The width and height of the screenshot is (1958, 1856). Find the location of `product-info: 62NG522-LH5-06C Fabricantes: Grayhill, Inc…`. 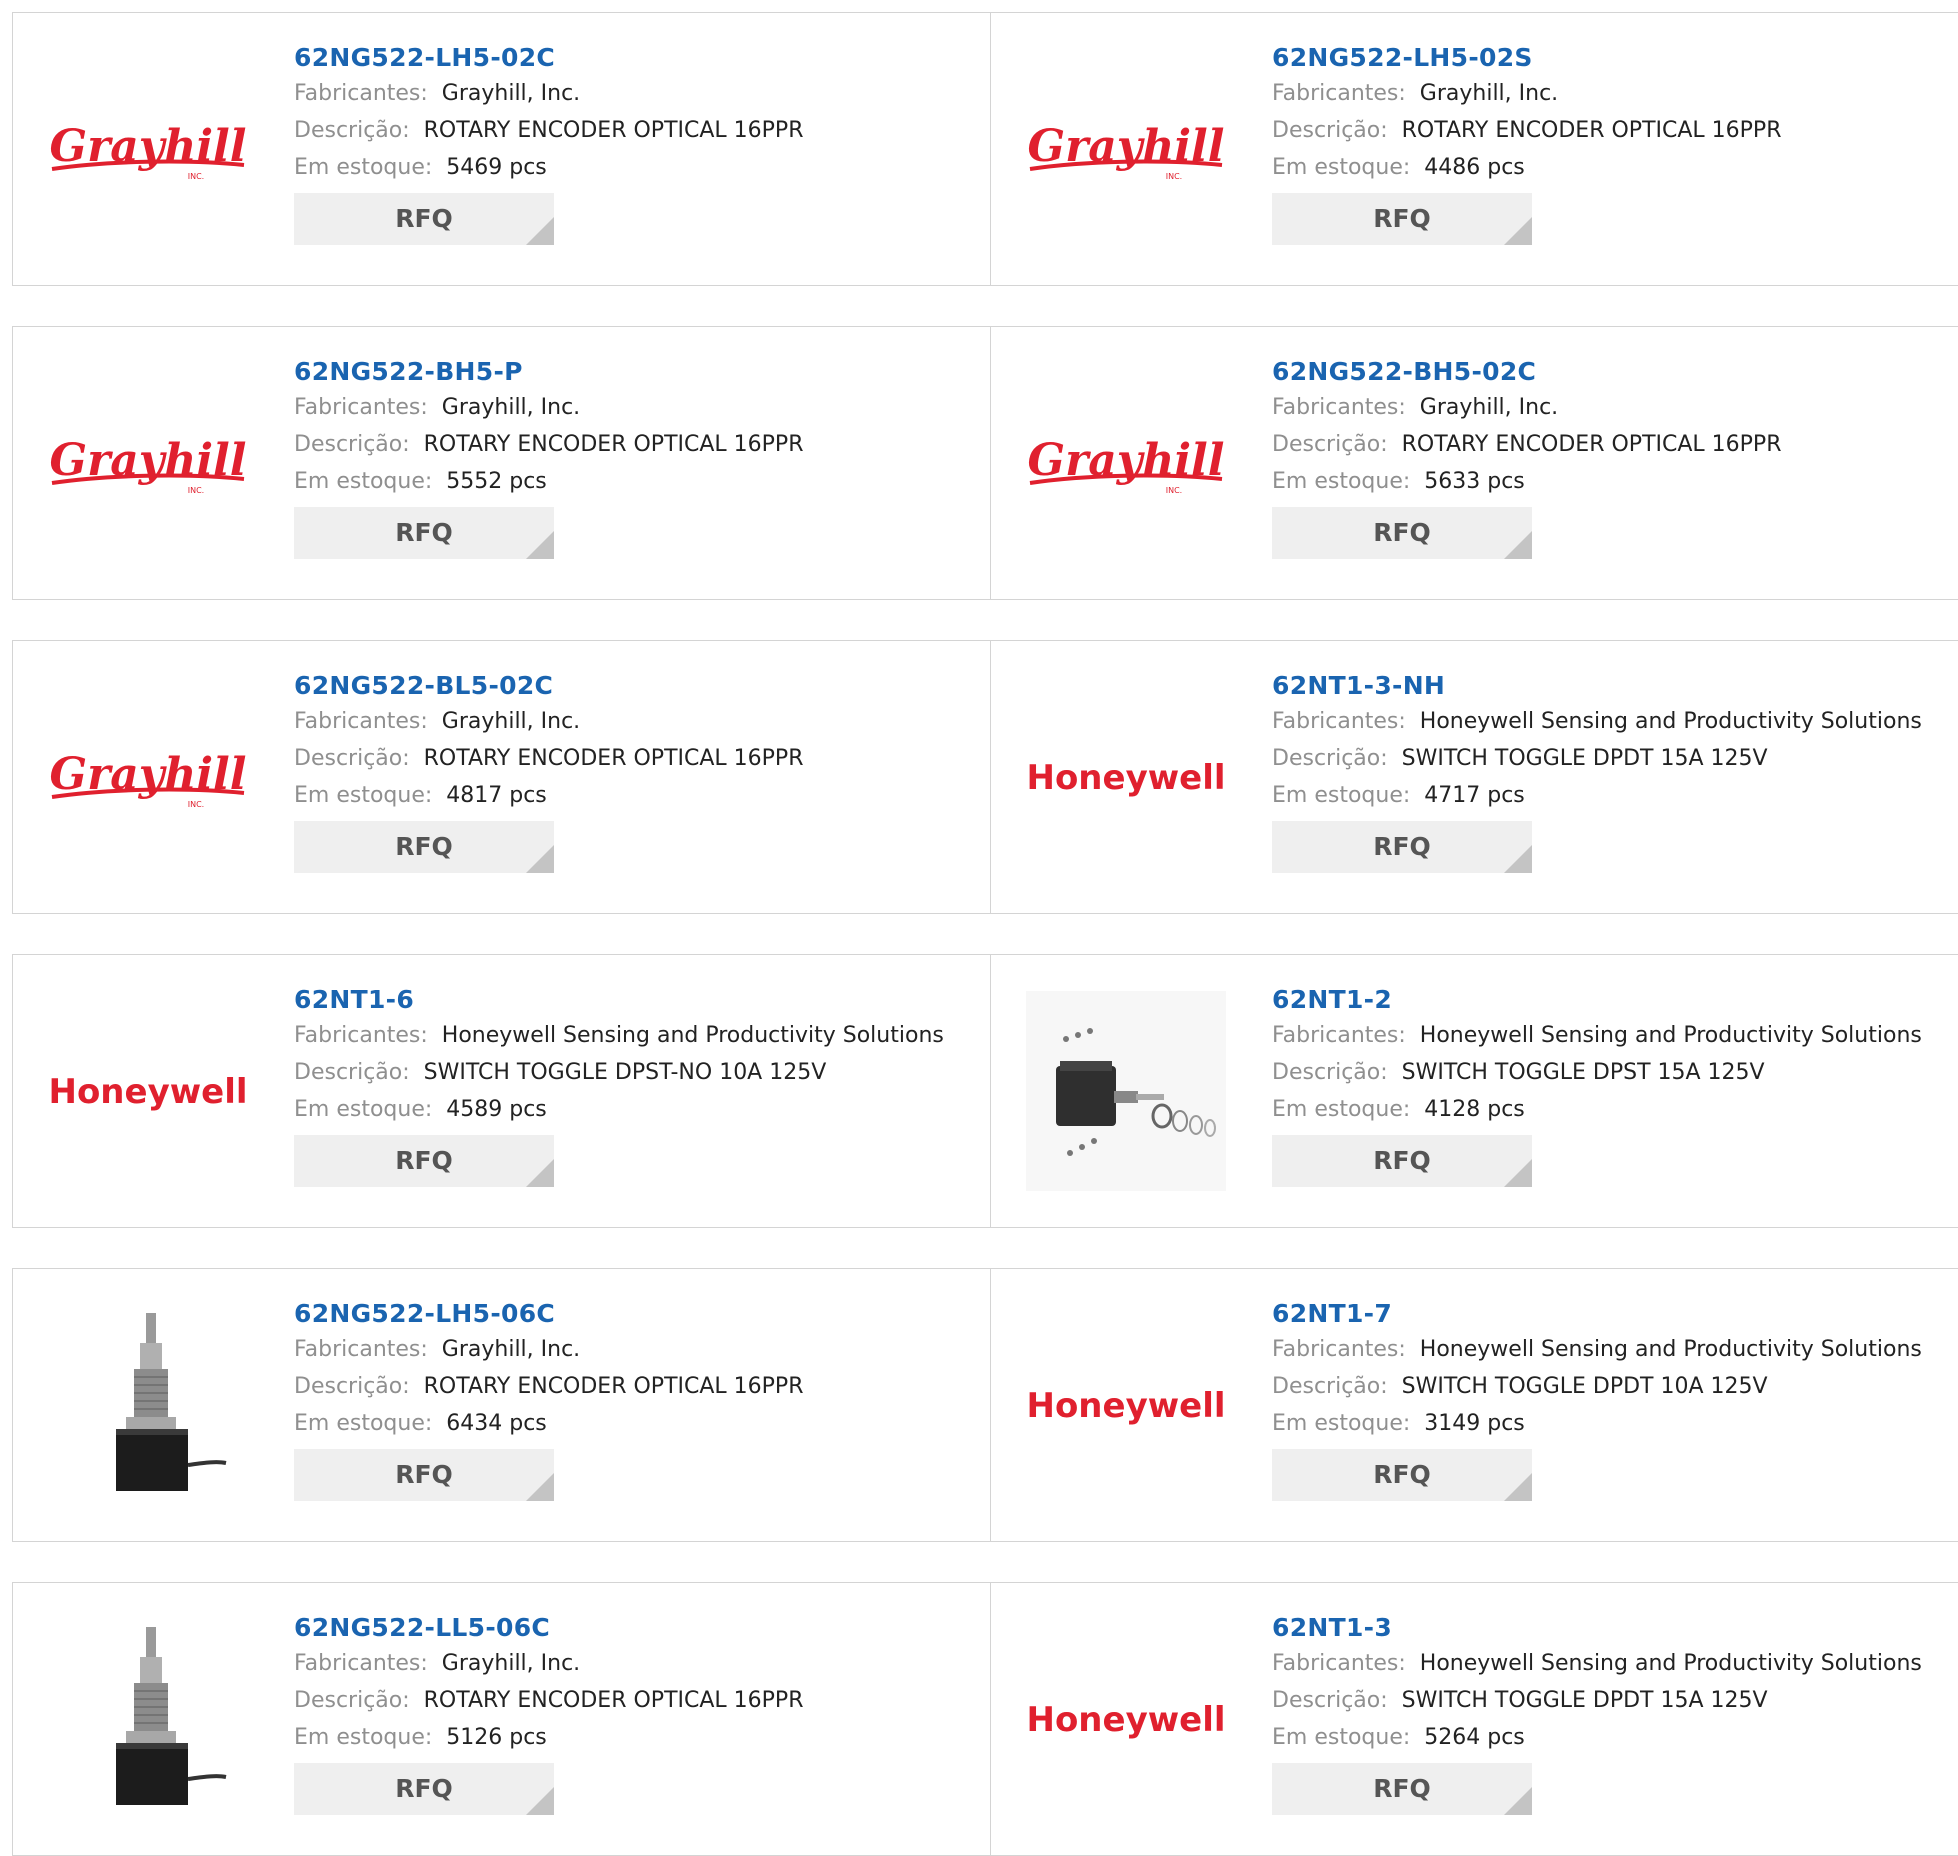

product-info: 62NG522-LH5-06C Fabricantes: Grayhill, Inc… is located at coordinates (637, 1399).